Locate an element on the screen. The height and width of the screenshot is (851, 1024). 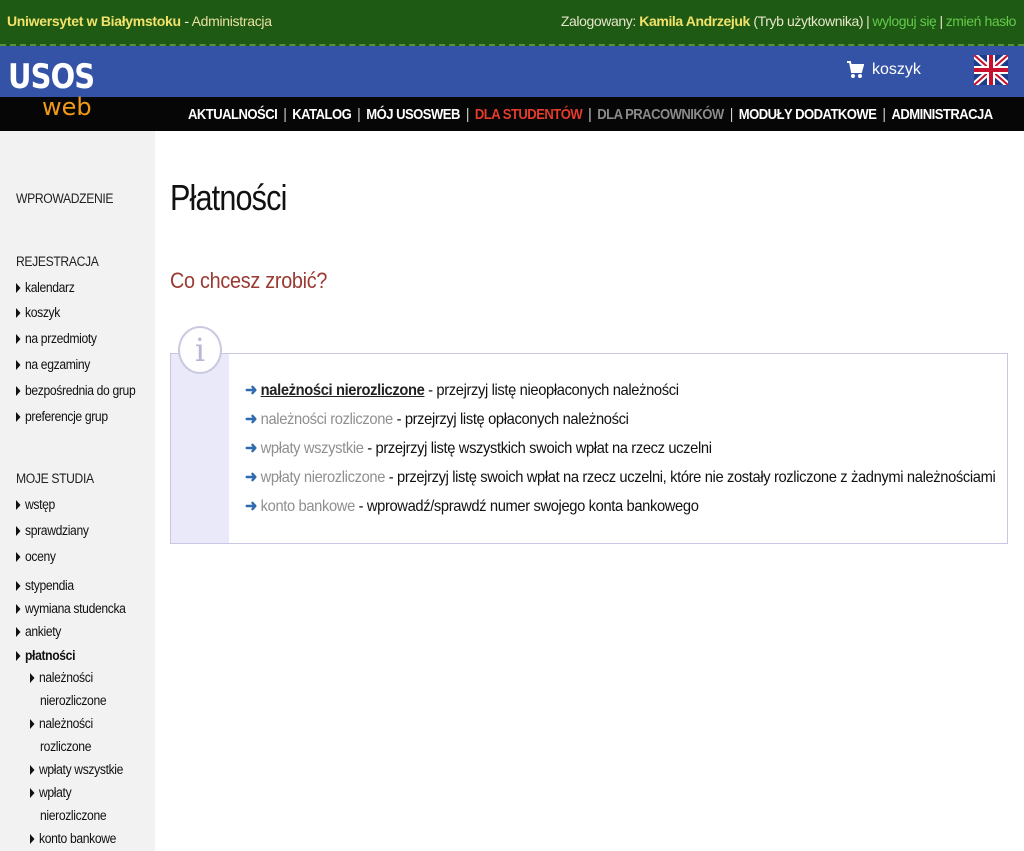
usos-logo: USOS is located at coordinates (51, 77).